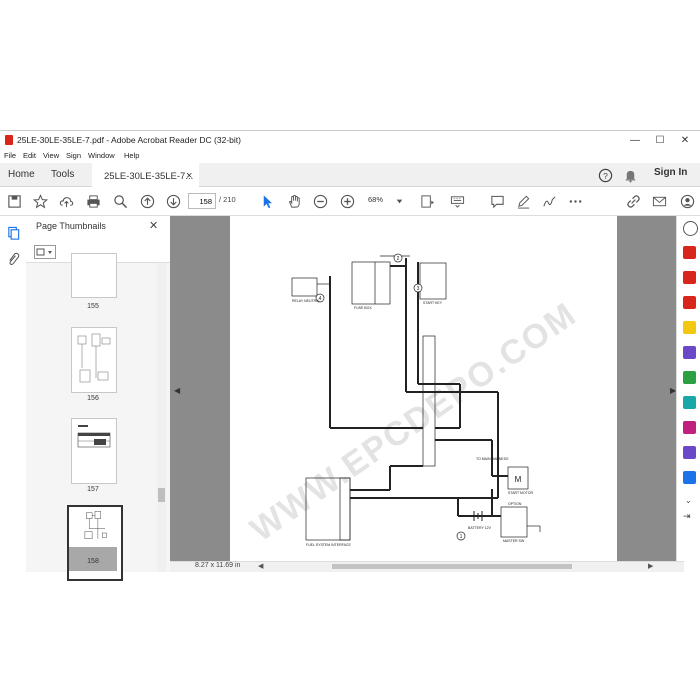  What do you see at coordinates (328, 545) in the screenshot?
I see `label-fuel-interface: FUEL SYSTEM INTERFACE` at bounding box center [328, 545].